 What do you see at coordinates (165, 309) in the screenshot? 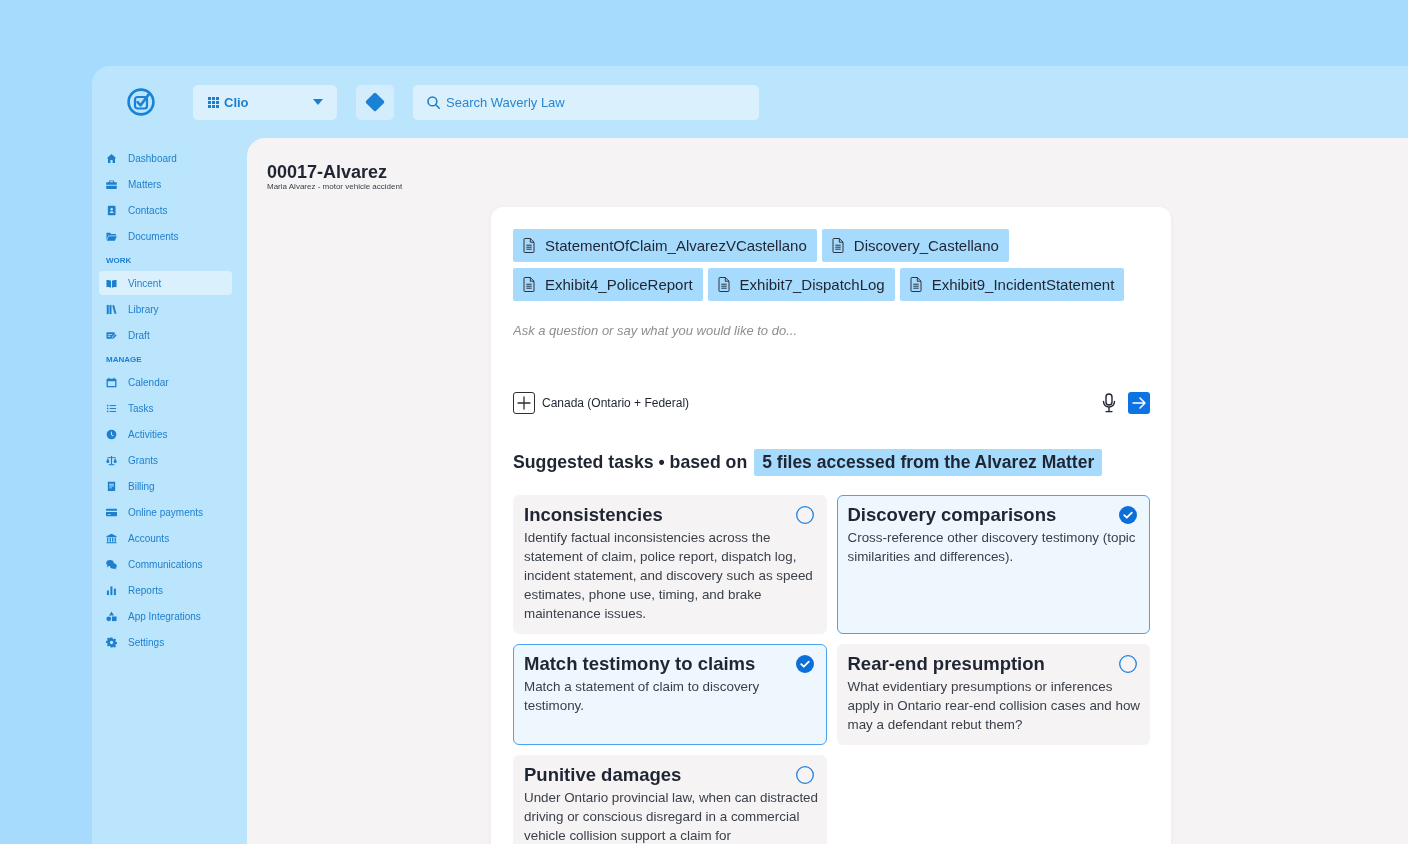
I see `sidebar-item: Library` at bounding box center [165, 309].